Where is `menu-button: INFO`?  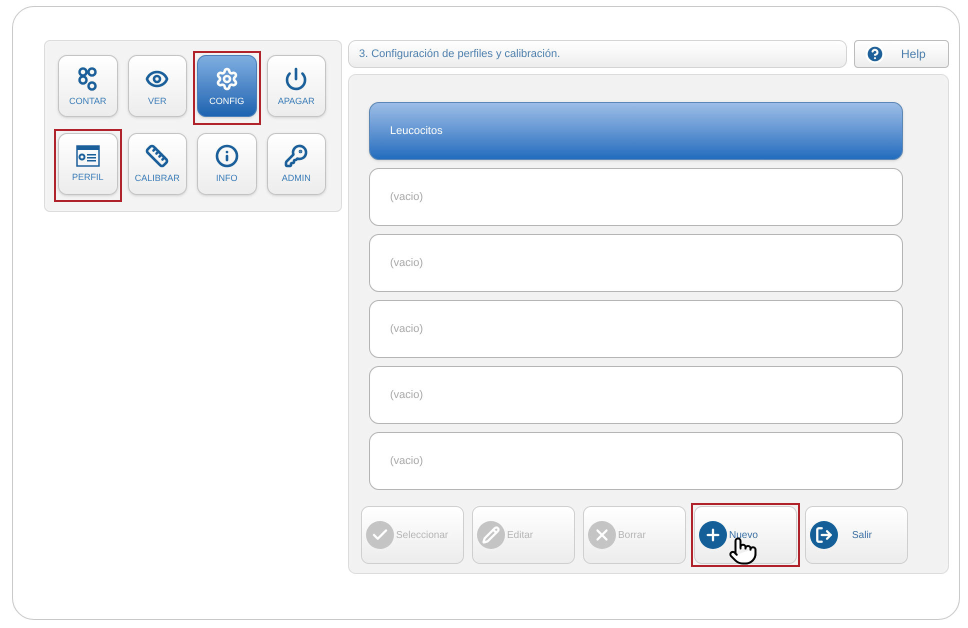 menu-button: INFO is located at coordinates (226, 163).